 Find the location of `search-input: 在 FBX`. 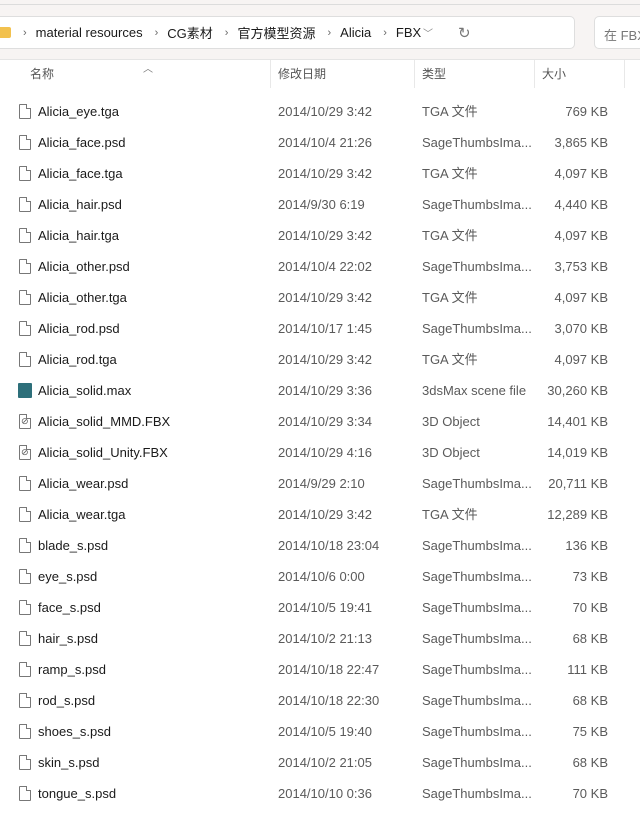

search-input: 在 FBX is located at coordinates (617, 32).